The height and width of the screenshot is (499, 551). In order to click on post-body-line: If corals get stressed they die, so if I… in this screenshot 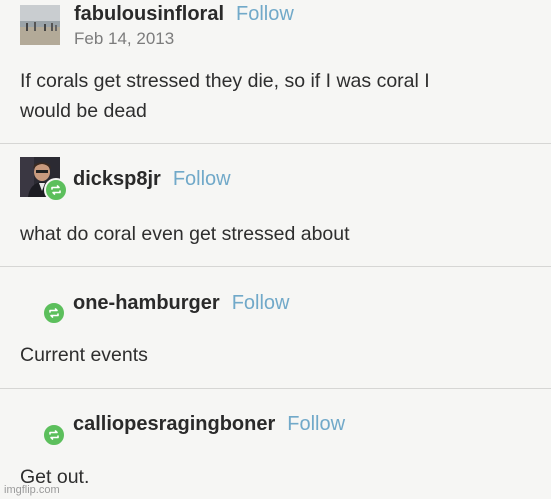, I will do `click(225, 81)`.